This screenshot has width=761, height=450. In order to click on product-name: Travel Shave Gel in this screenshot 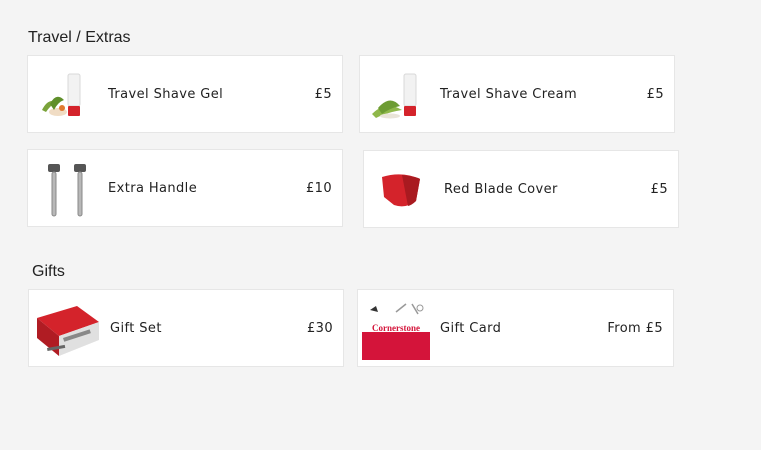, I will do `click(166, 94)`.